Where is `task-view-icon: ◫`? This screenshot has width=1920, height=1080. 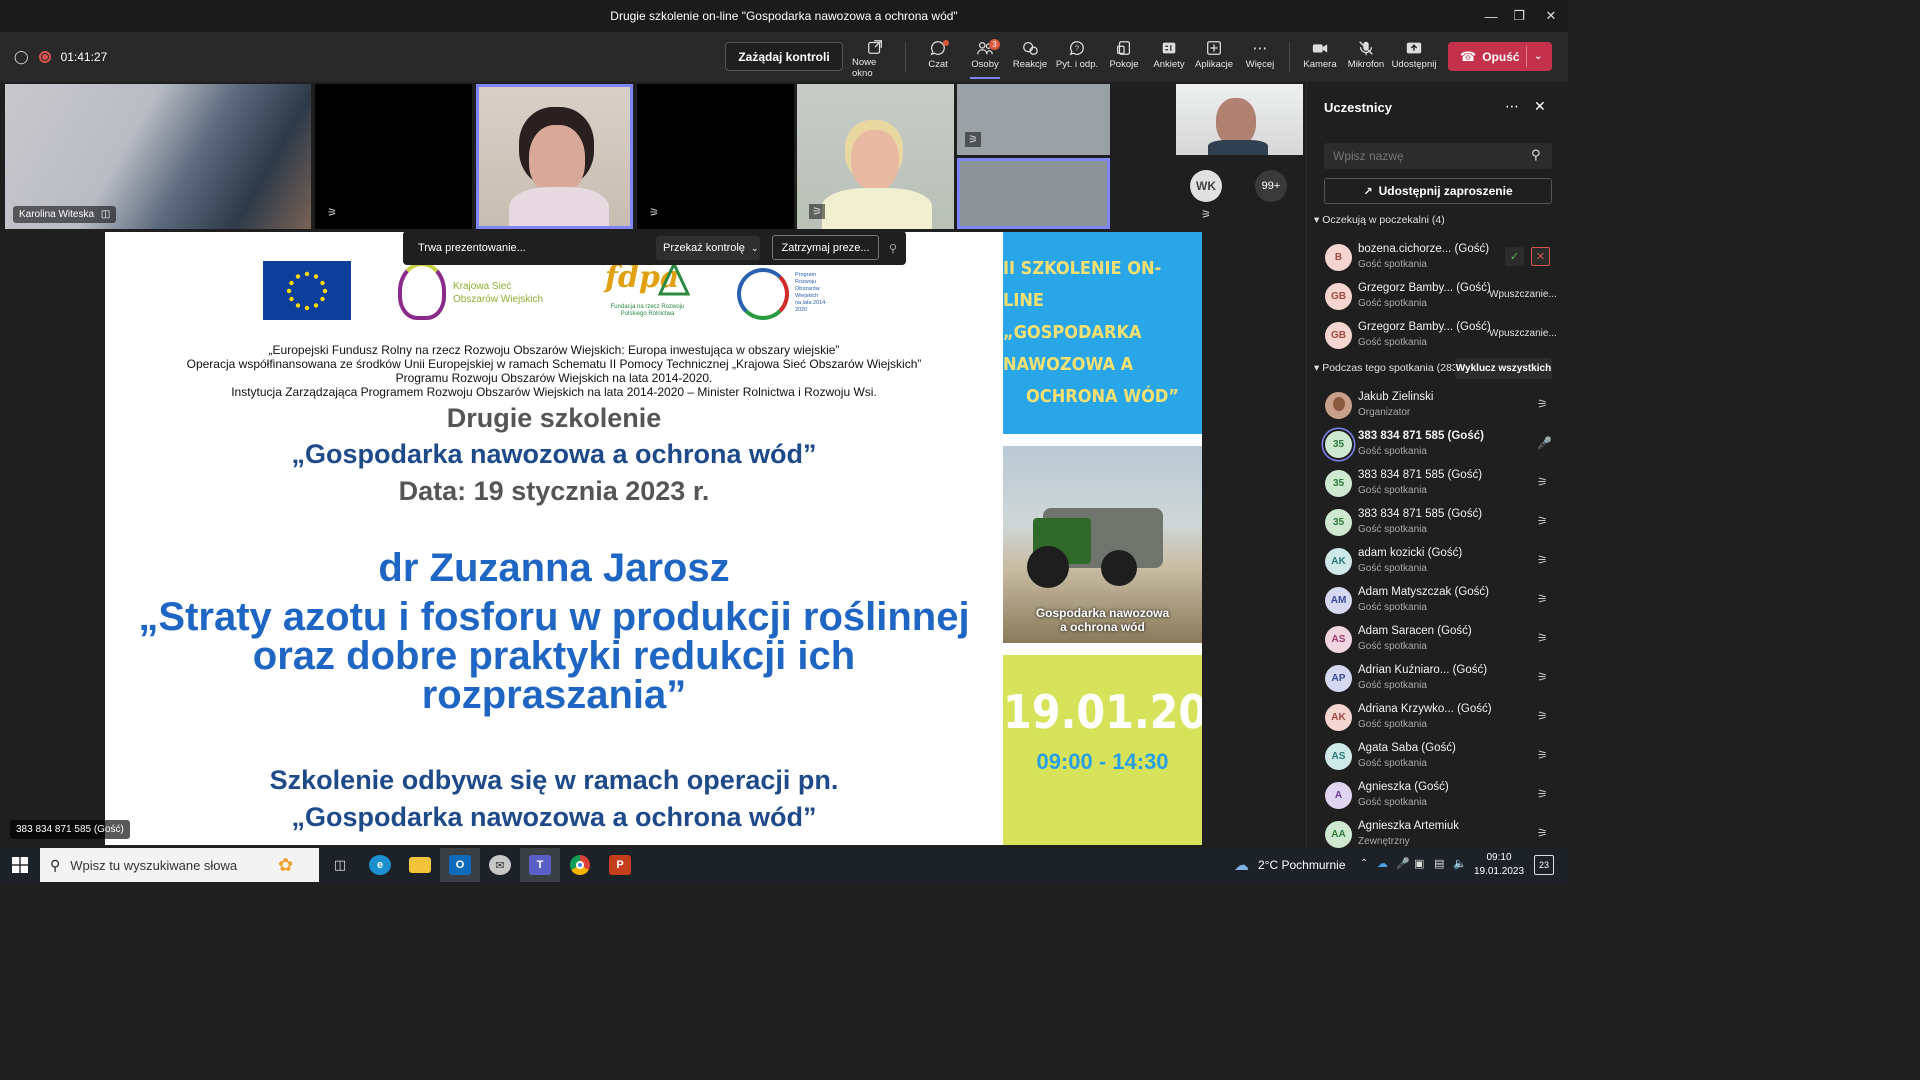
task-view-icon: ◫ is located at coordinates (340, 865).